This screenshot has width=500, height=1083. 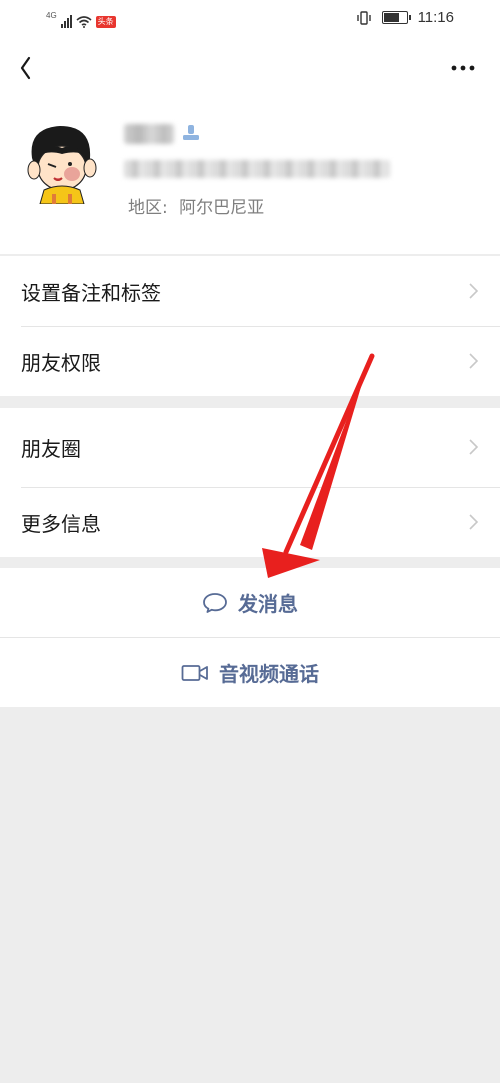 I want to click on menu-item-label: 更多信息, so click(x=61, y=523).